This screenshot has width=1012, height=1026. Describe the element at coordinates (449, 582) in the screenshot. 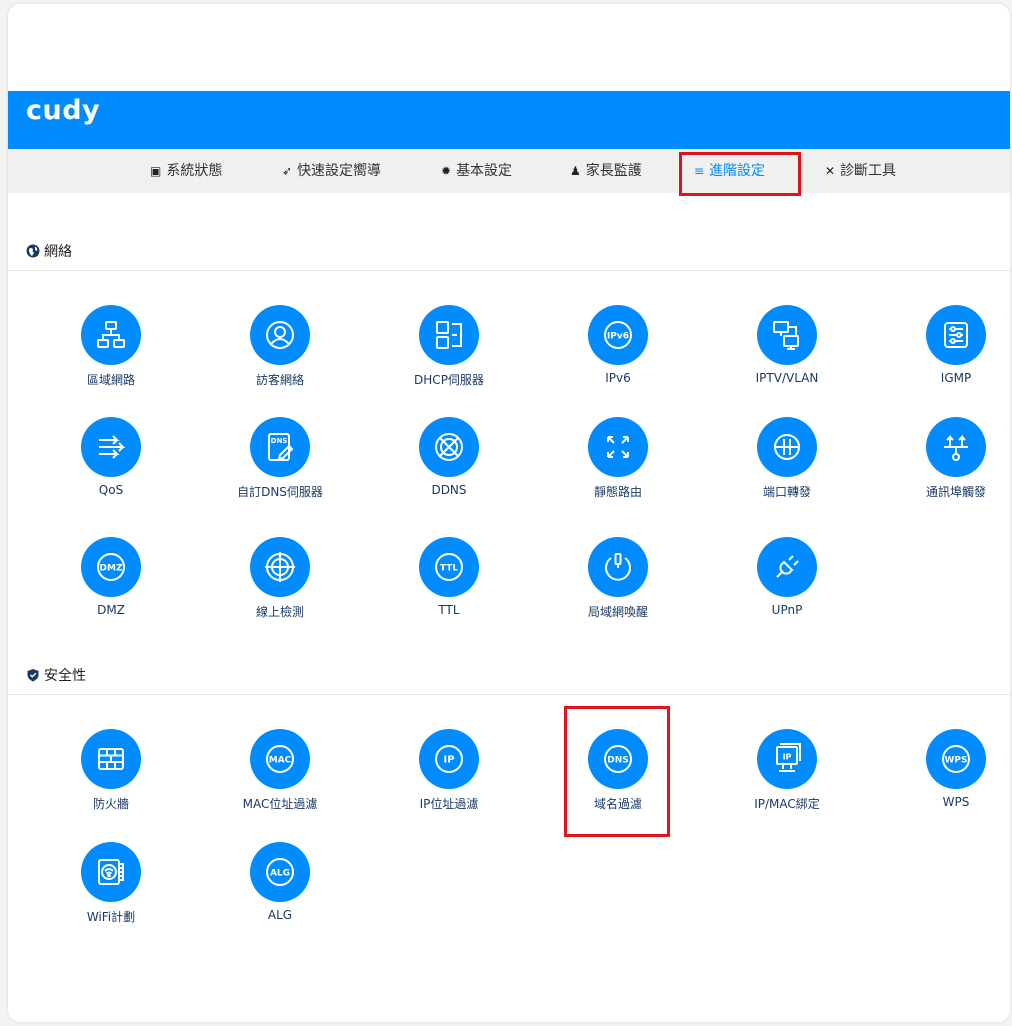

I see `tile-ttl: TTL TTL` at that location.